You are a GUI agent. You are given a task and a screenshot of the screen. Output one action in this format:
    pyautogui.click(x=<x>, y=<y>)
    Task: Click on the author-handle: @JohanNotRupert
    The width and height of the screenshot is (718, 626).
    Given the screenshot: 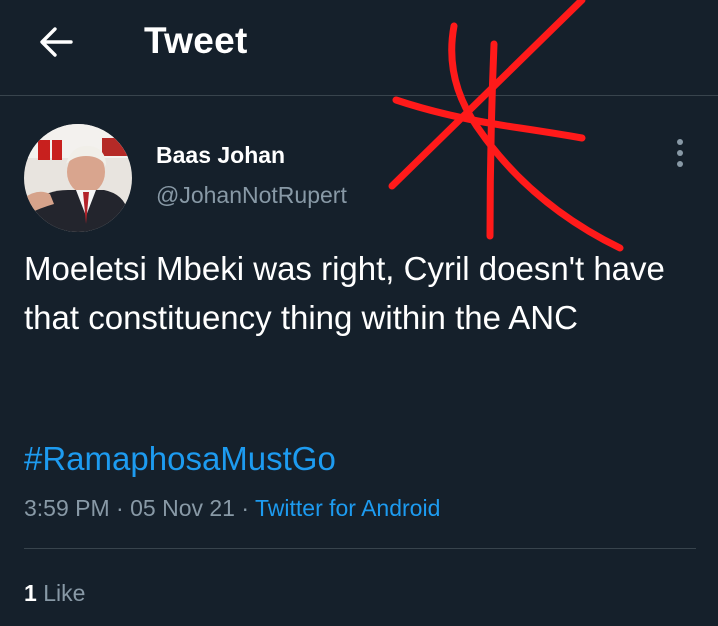 What is the action you would take?
    pyautogui.click(x=251, y=195)
    